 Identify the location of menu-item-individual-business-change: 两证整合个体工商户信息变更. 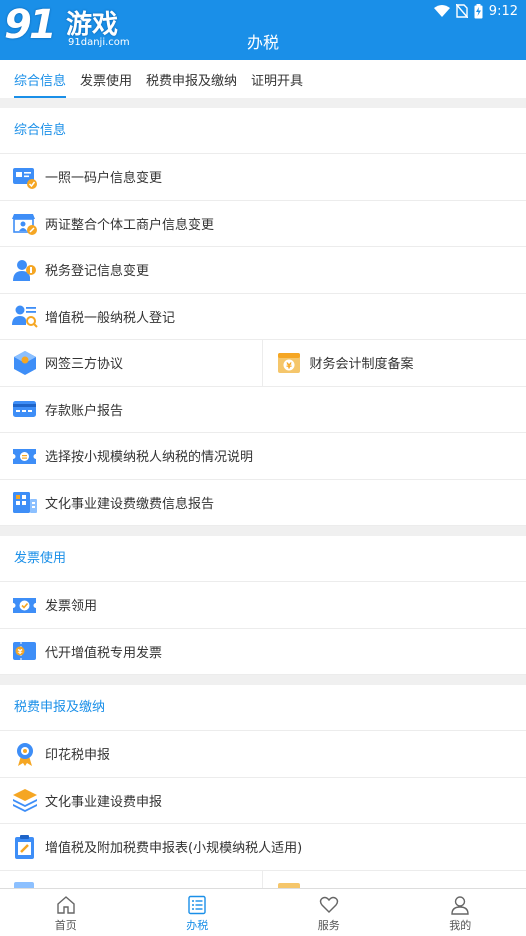
(263, 224).